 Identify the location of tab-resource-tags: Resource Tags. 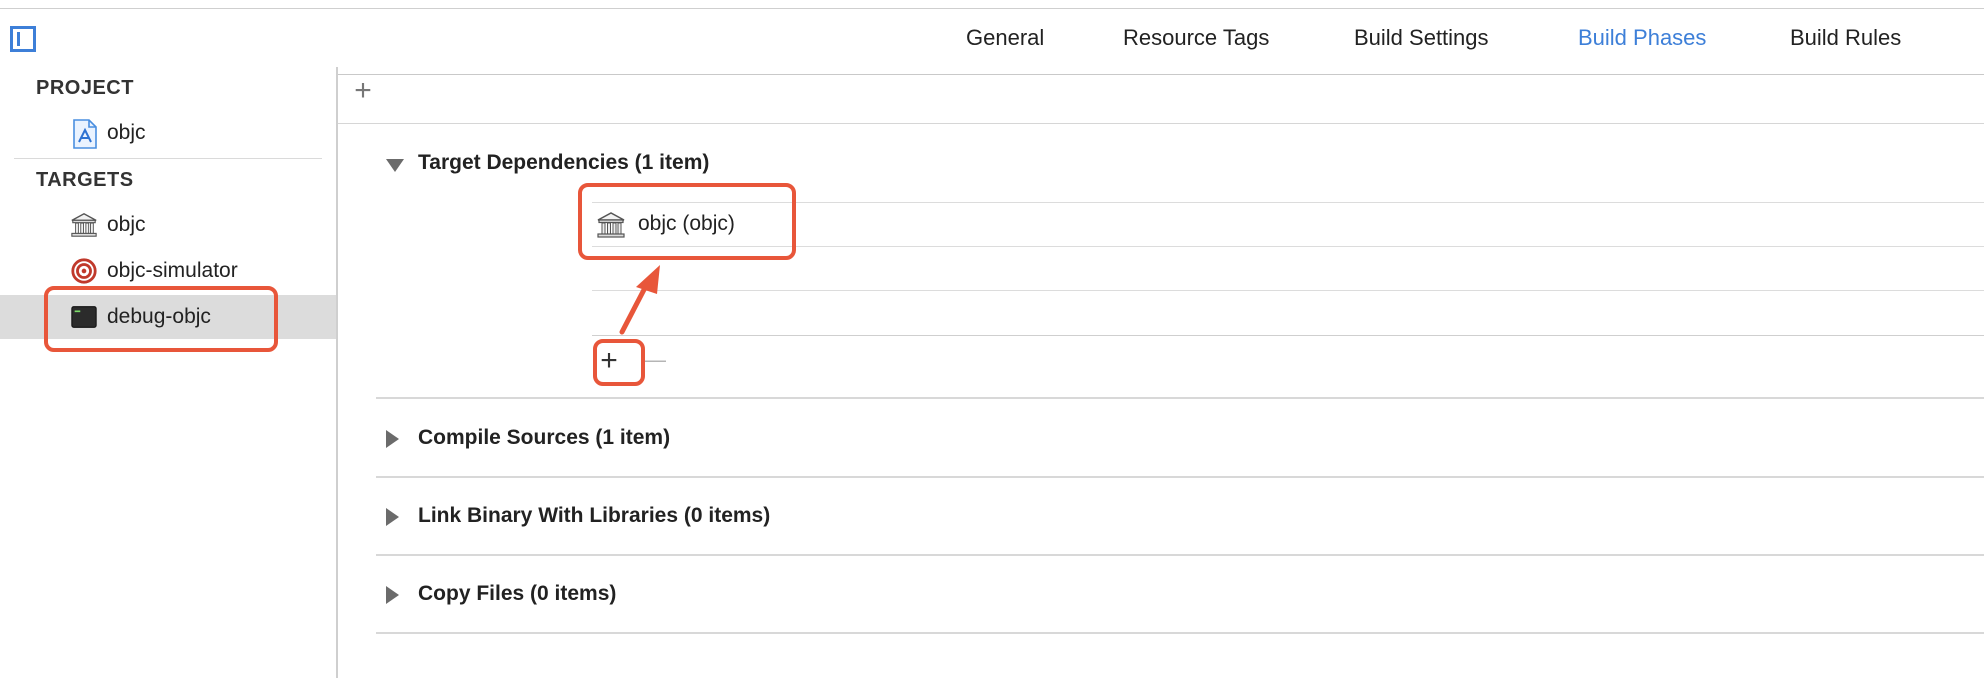
(1196, 38).